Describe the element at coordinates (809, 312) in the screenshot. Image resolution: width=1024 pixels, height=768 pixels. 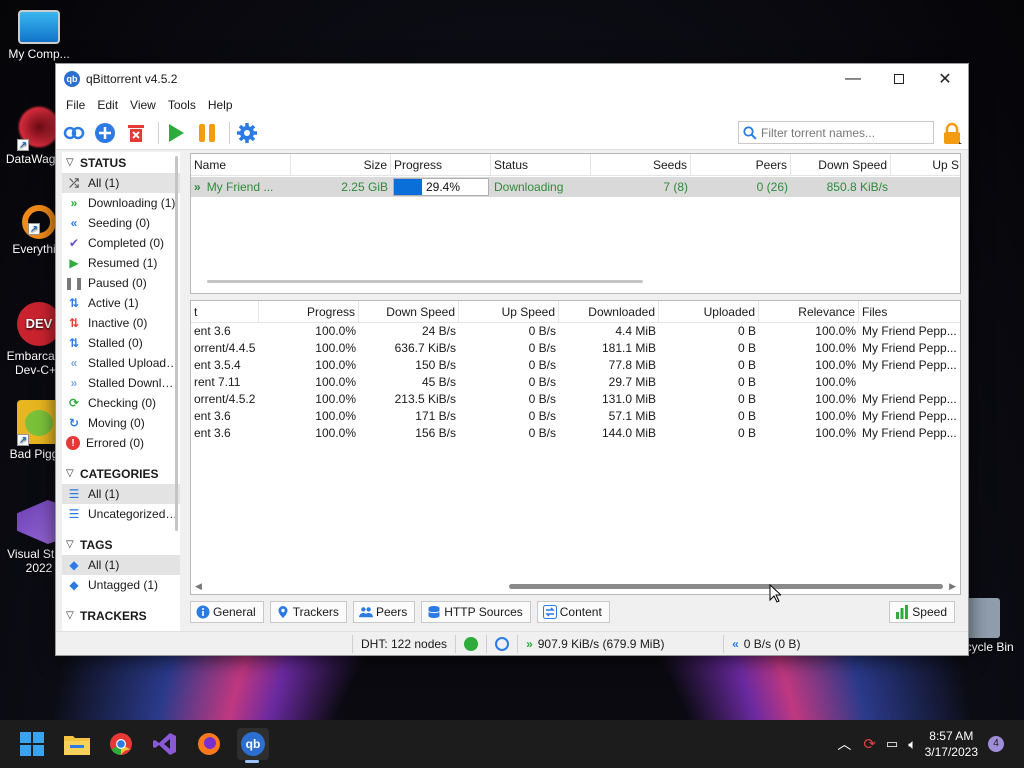
I see `column-header-relevance: Relevance` at that location.